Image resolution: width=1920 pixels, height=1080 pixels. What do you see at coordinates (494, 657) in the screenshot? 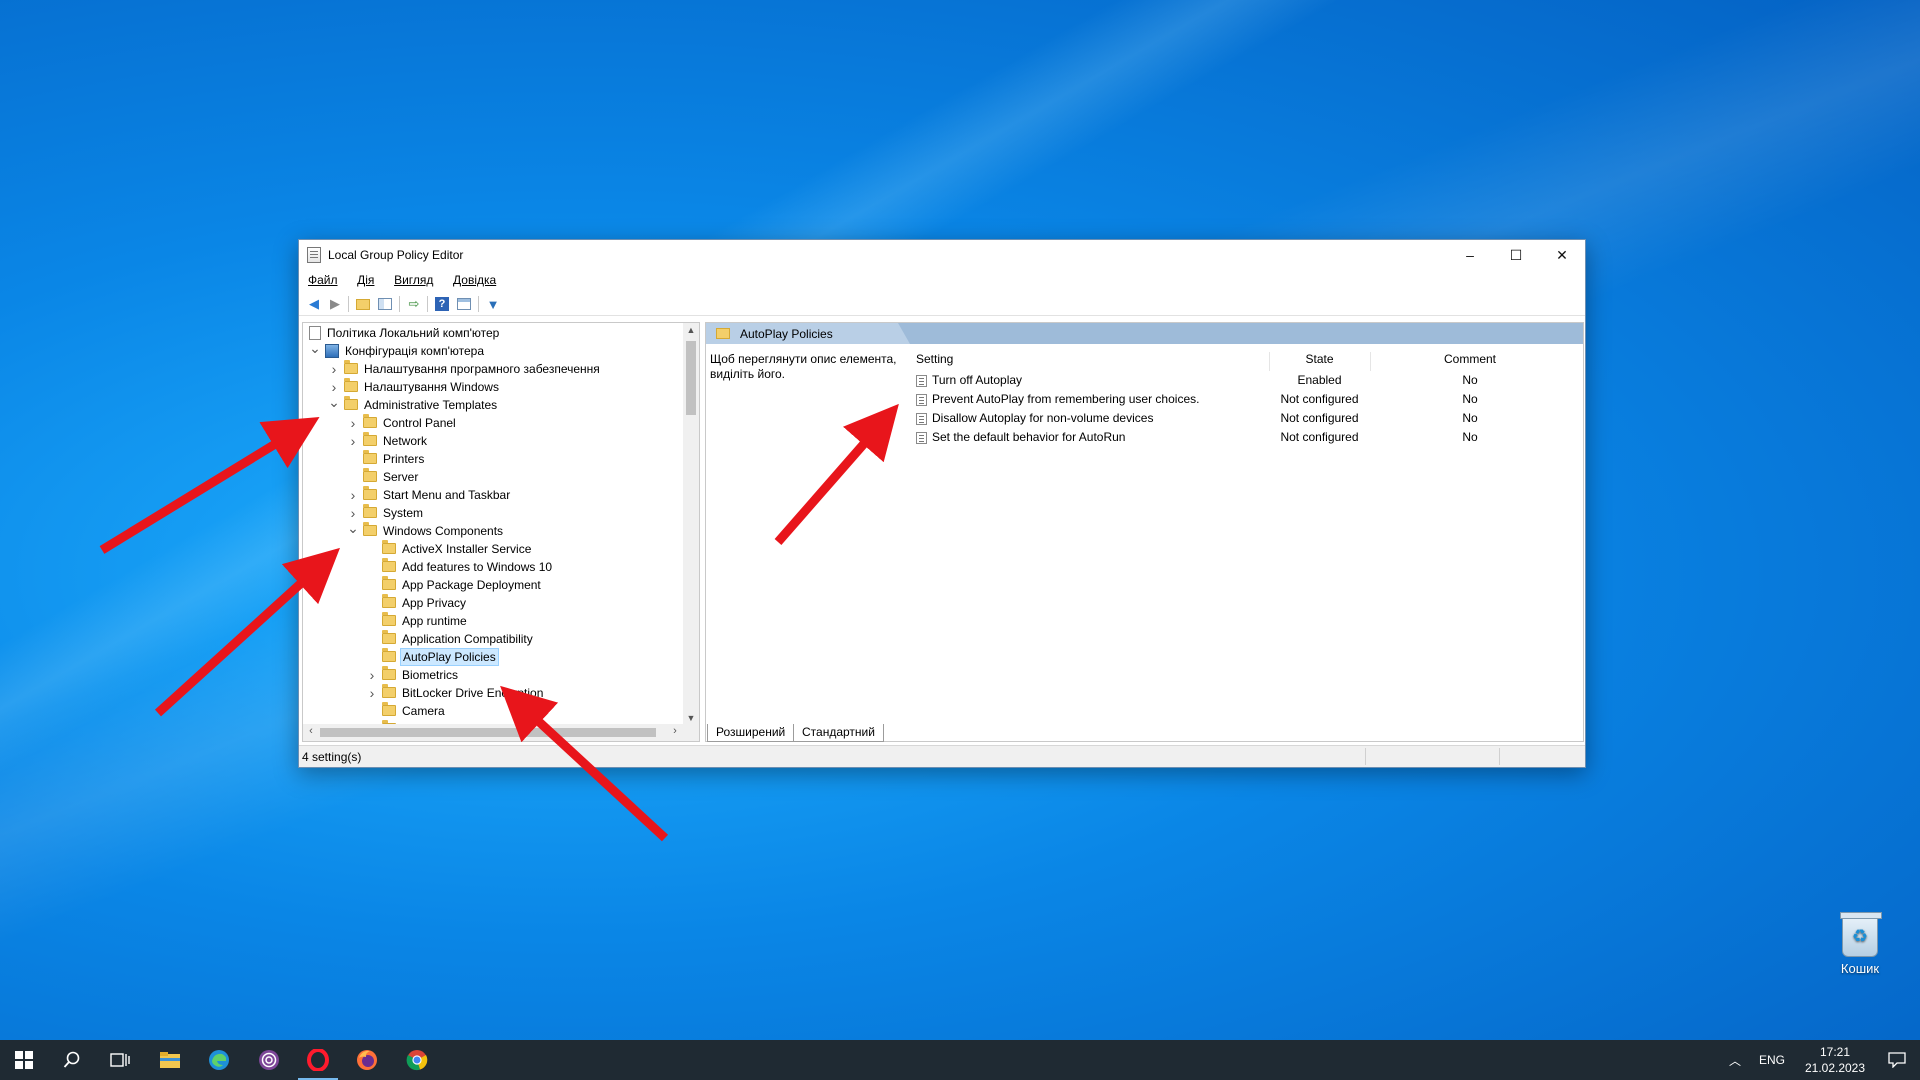
I see `tree-item: AutoPlay Policies` at bounding box center [494, 657].